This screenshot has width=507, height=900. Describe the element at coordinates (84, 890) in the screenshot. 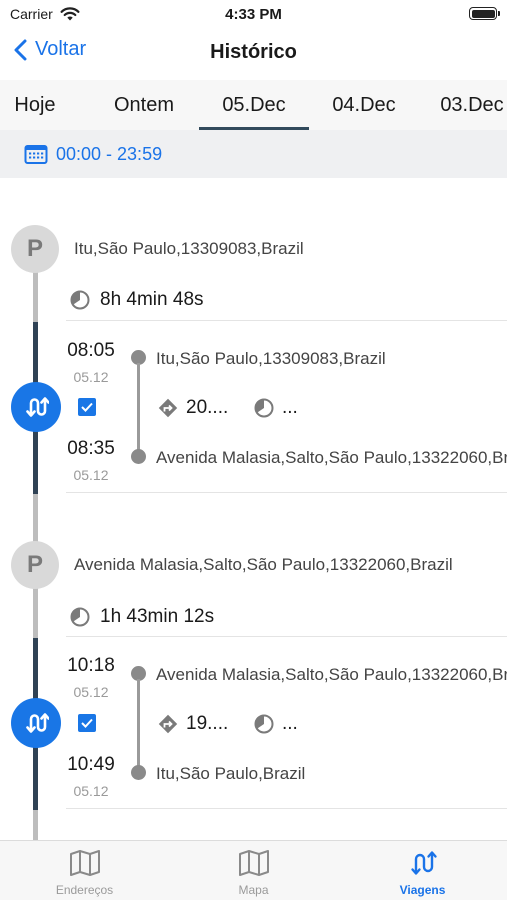

I see `tab-enderecos-label: Endereços` at that location.